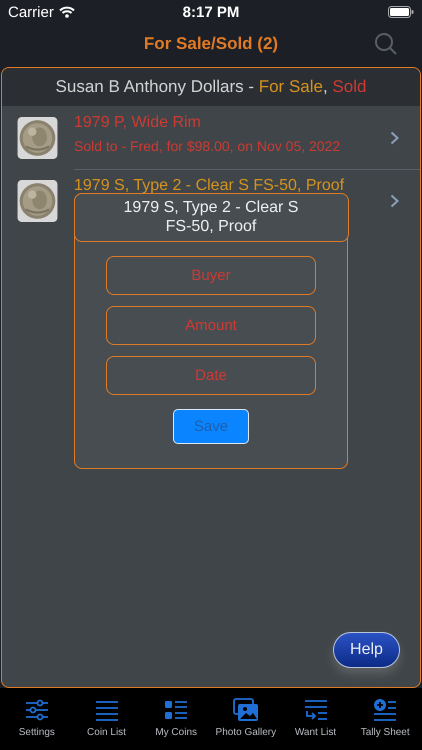 The height and width of the screenshot is (750, 422). What do you see at coordinates (211, 217) in the screenshot?
I see `dialog-title: 1979 S, Type 2 - Clear S FS-50, Proof` at bounding box center [211, 217].